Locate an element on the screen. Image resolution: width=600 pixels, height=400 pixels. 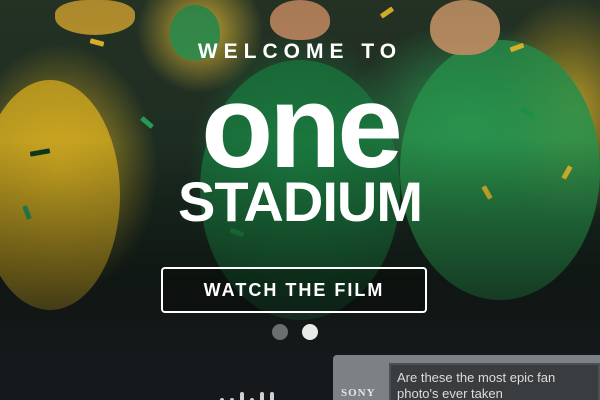
carousel-pagination is located at coordinates (295, 332).